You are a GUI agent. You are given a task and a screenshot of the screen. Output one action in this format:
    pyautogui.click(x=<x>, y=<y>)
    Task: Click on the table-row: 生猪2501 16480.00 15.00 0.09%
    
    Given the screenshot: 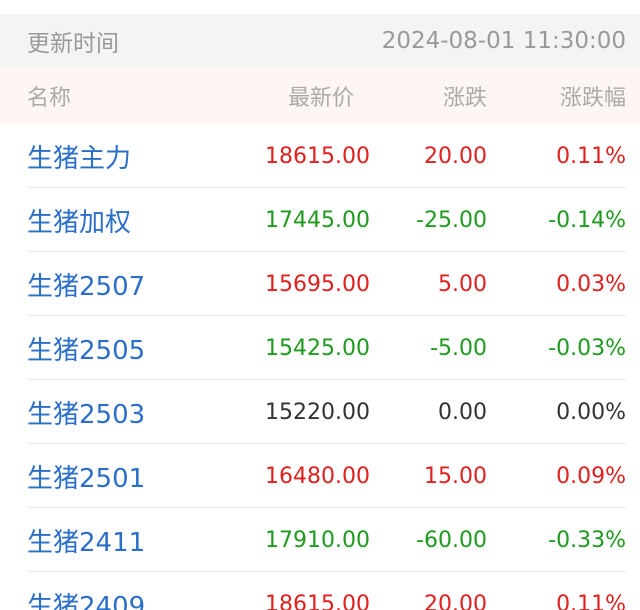 What is the action you would take?
    pyautogui.click(x=320, y=476)
    